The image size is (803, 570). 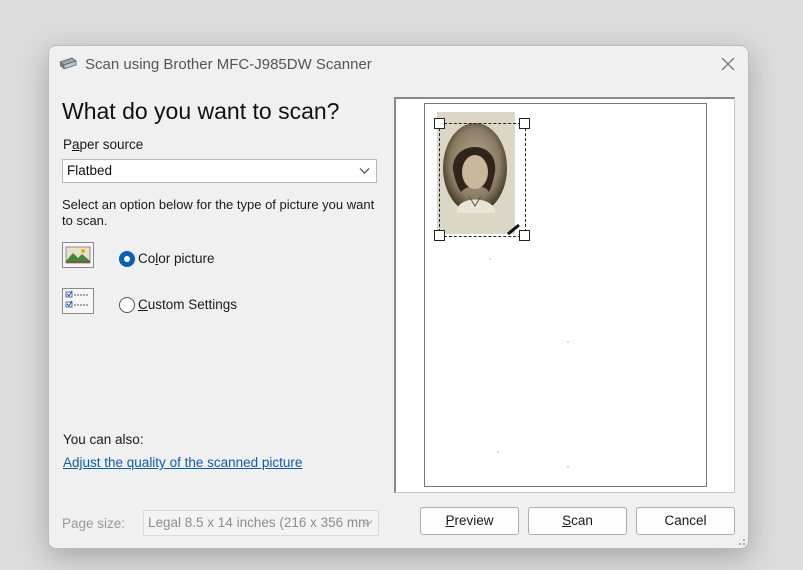 What do you see at coordinates (78, 255) in the screenshot?
I see `color-picture-icon` at bounding box center [78, 255].